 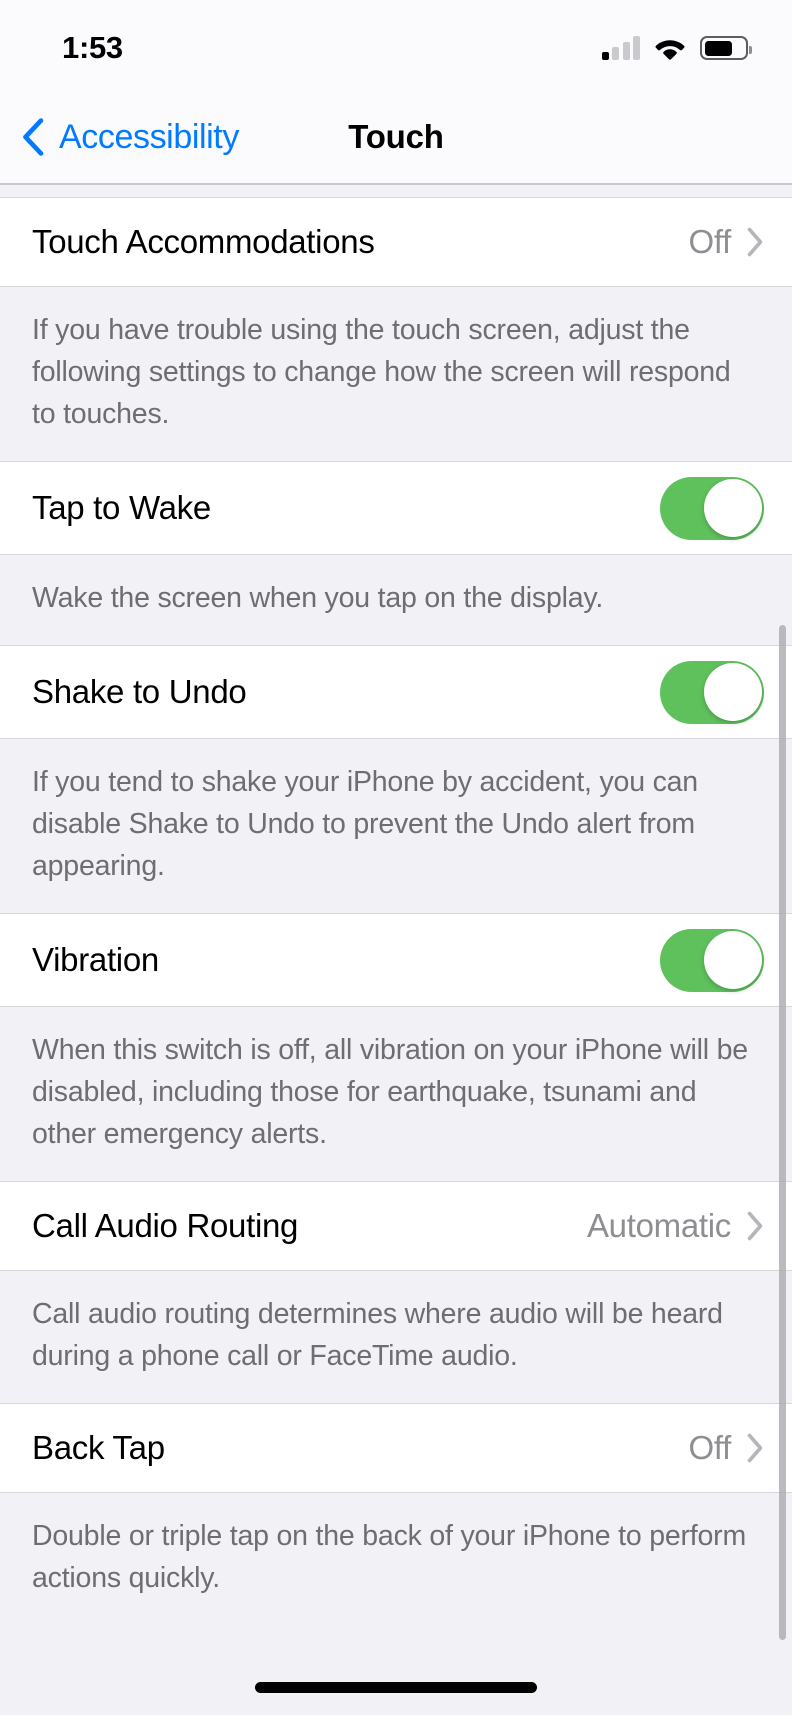 What do you see at coordinates (396, 191) in the screenshot?
I see `list-top-gap` at bounding box center [396, 191].